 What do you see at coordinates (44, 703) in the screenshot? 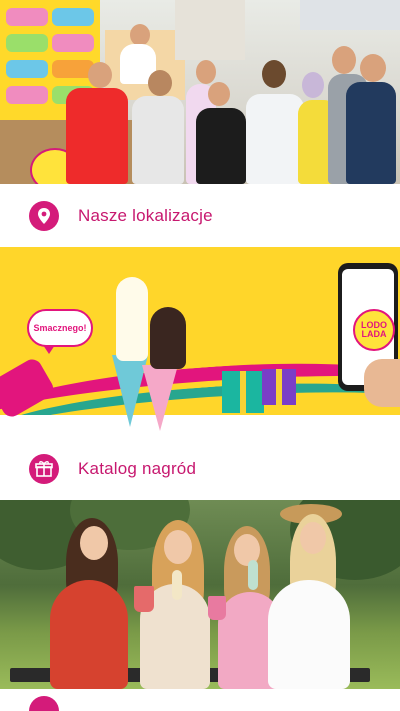
I see `circle-icon` at bounding box center [44, 703].